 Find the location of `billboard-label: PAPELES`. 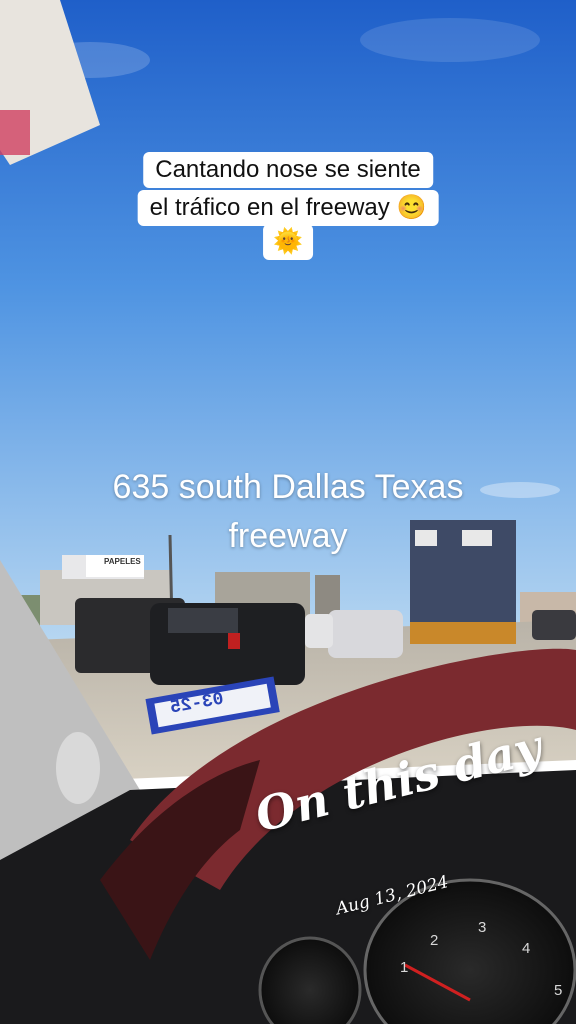

billboard-label: PAPELES is located at coordinates (122, 561).